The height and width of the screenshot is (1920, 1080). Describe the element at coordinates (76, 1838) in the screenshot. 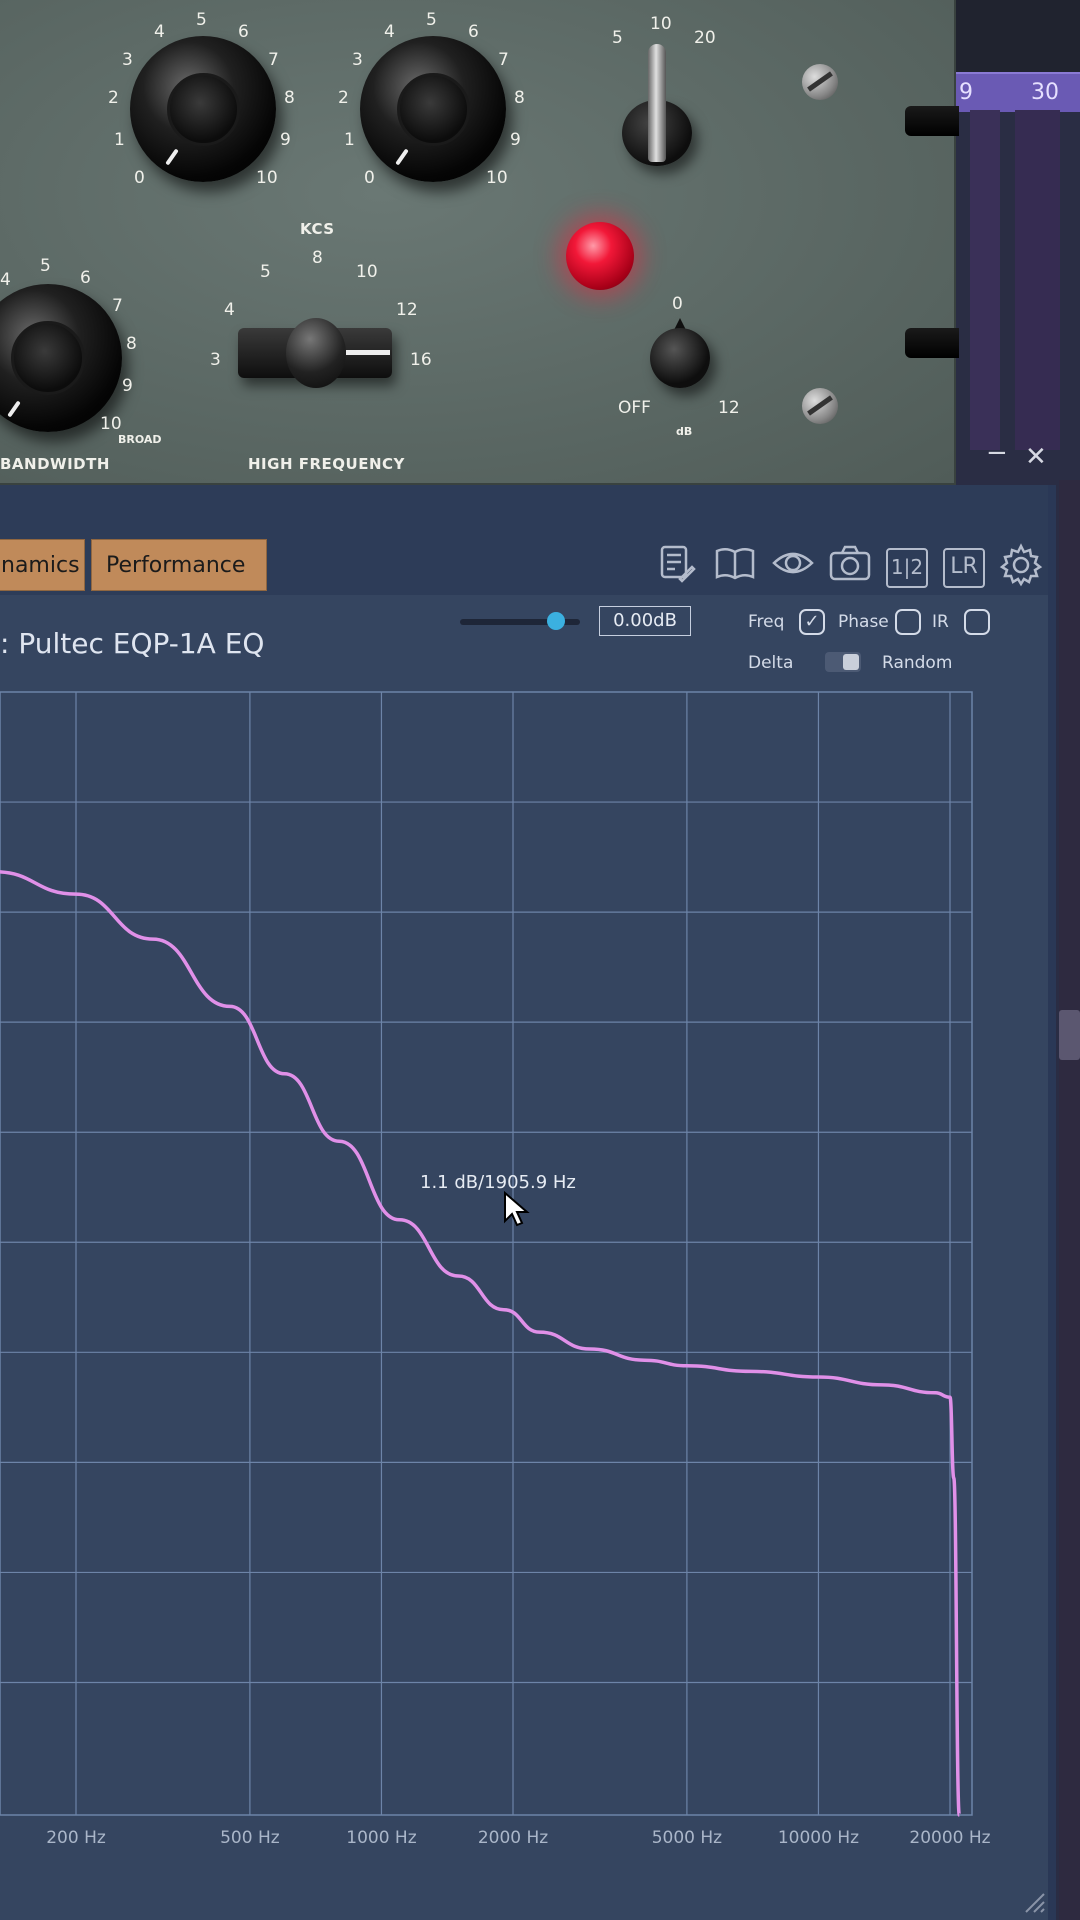

I see `x-tick-label: 200 Hz` at that location.